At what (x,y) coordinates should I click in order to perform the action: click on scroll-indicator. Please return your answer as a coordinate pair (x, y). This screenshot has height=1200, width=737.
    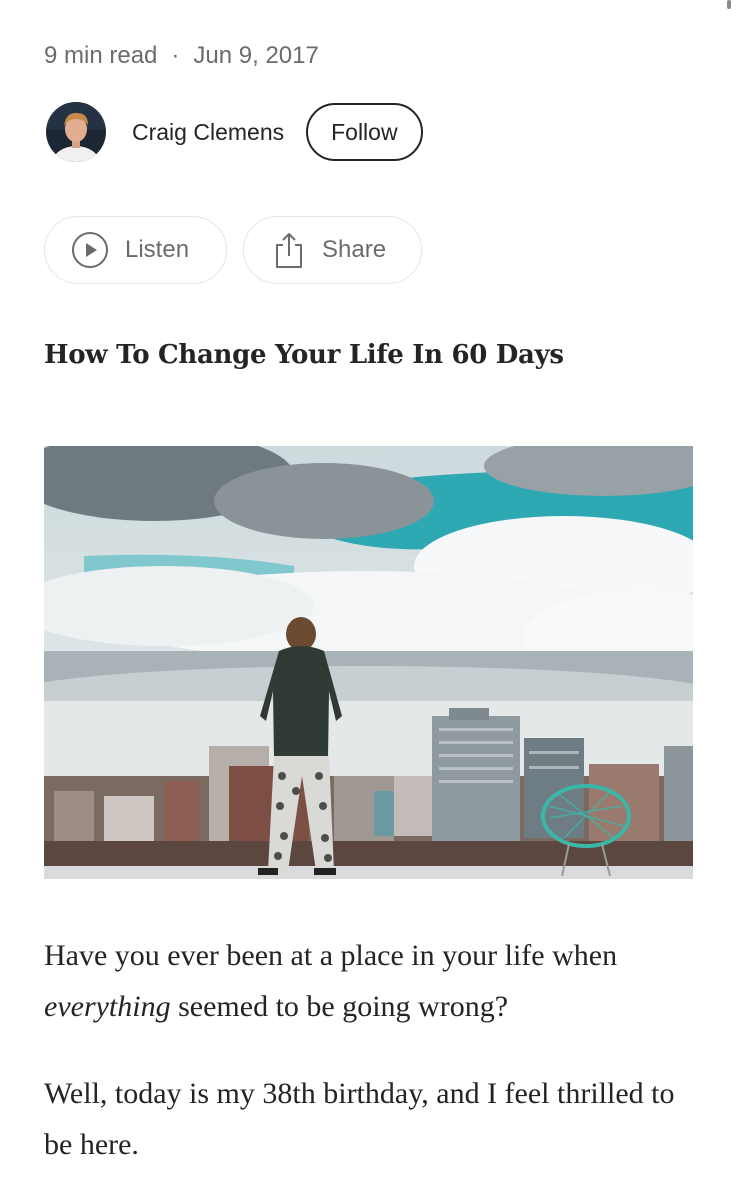
    Looking at the image, I should click on (729, 4).